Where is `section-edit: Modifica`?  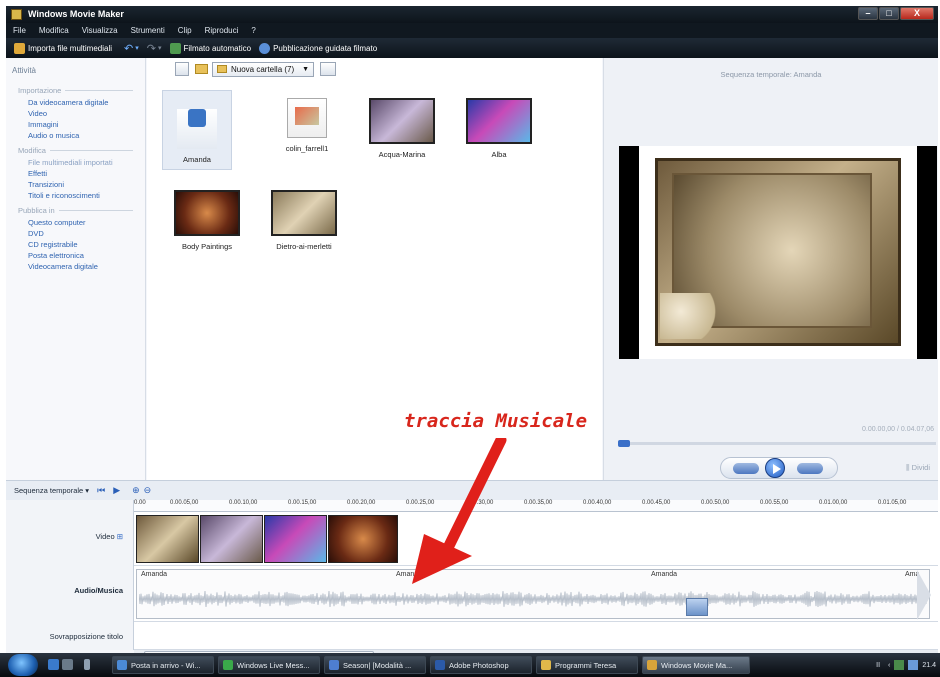 section-edit: Modifica is located at coordinates (75, 149).